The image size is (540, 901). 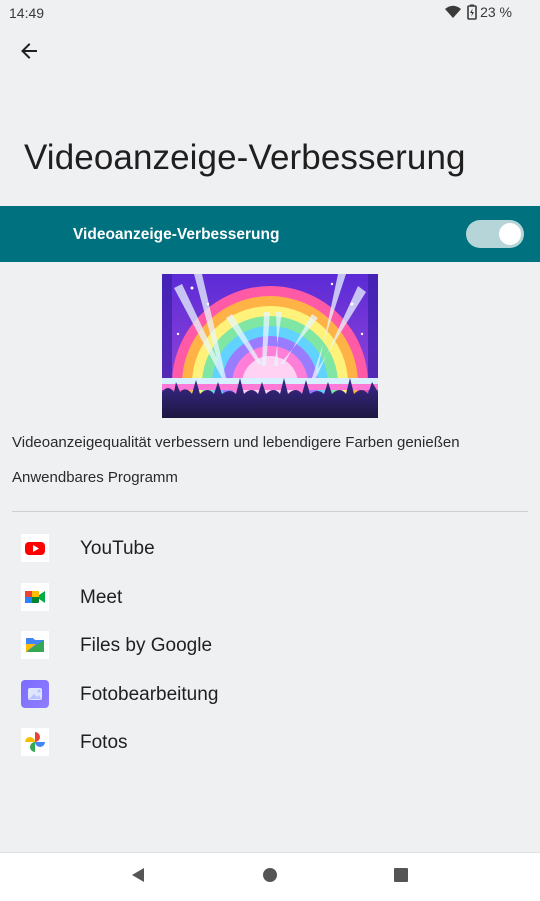 What do you see at coordinates (495, 234) in the screenshot?
I see `enhancement-switch` at bounding box center [495, 234].